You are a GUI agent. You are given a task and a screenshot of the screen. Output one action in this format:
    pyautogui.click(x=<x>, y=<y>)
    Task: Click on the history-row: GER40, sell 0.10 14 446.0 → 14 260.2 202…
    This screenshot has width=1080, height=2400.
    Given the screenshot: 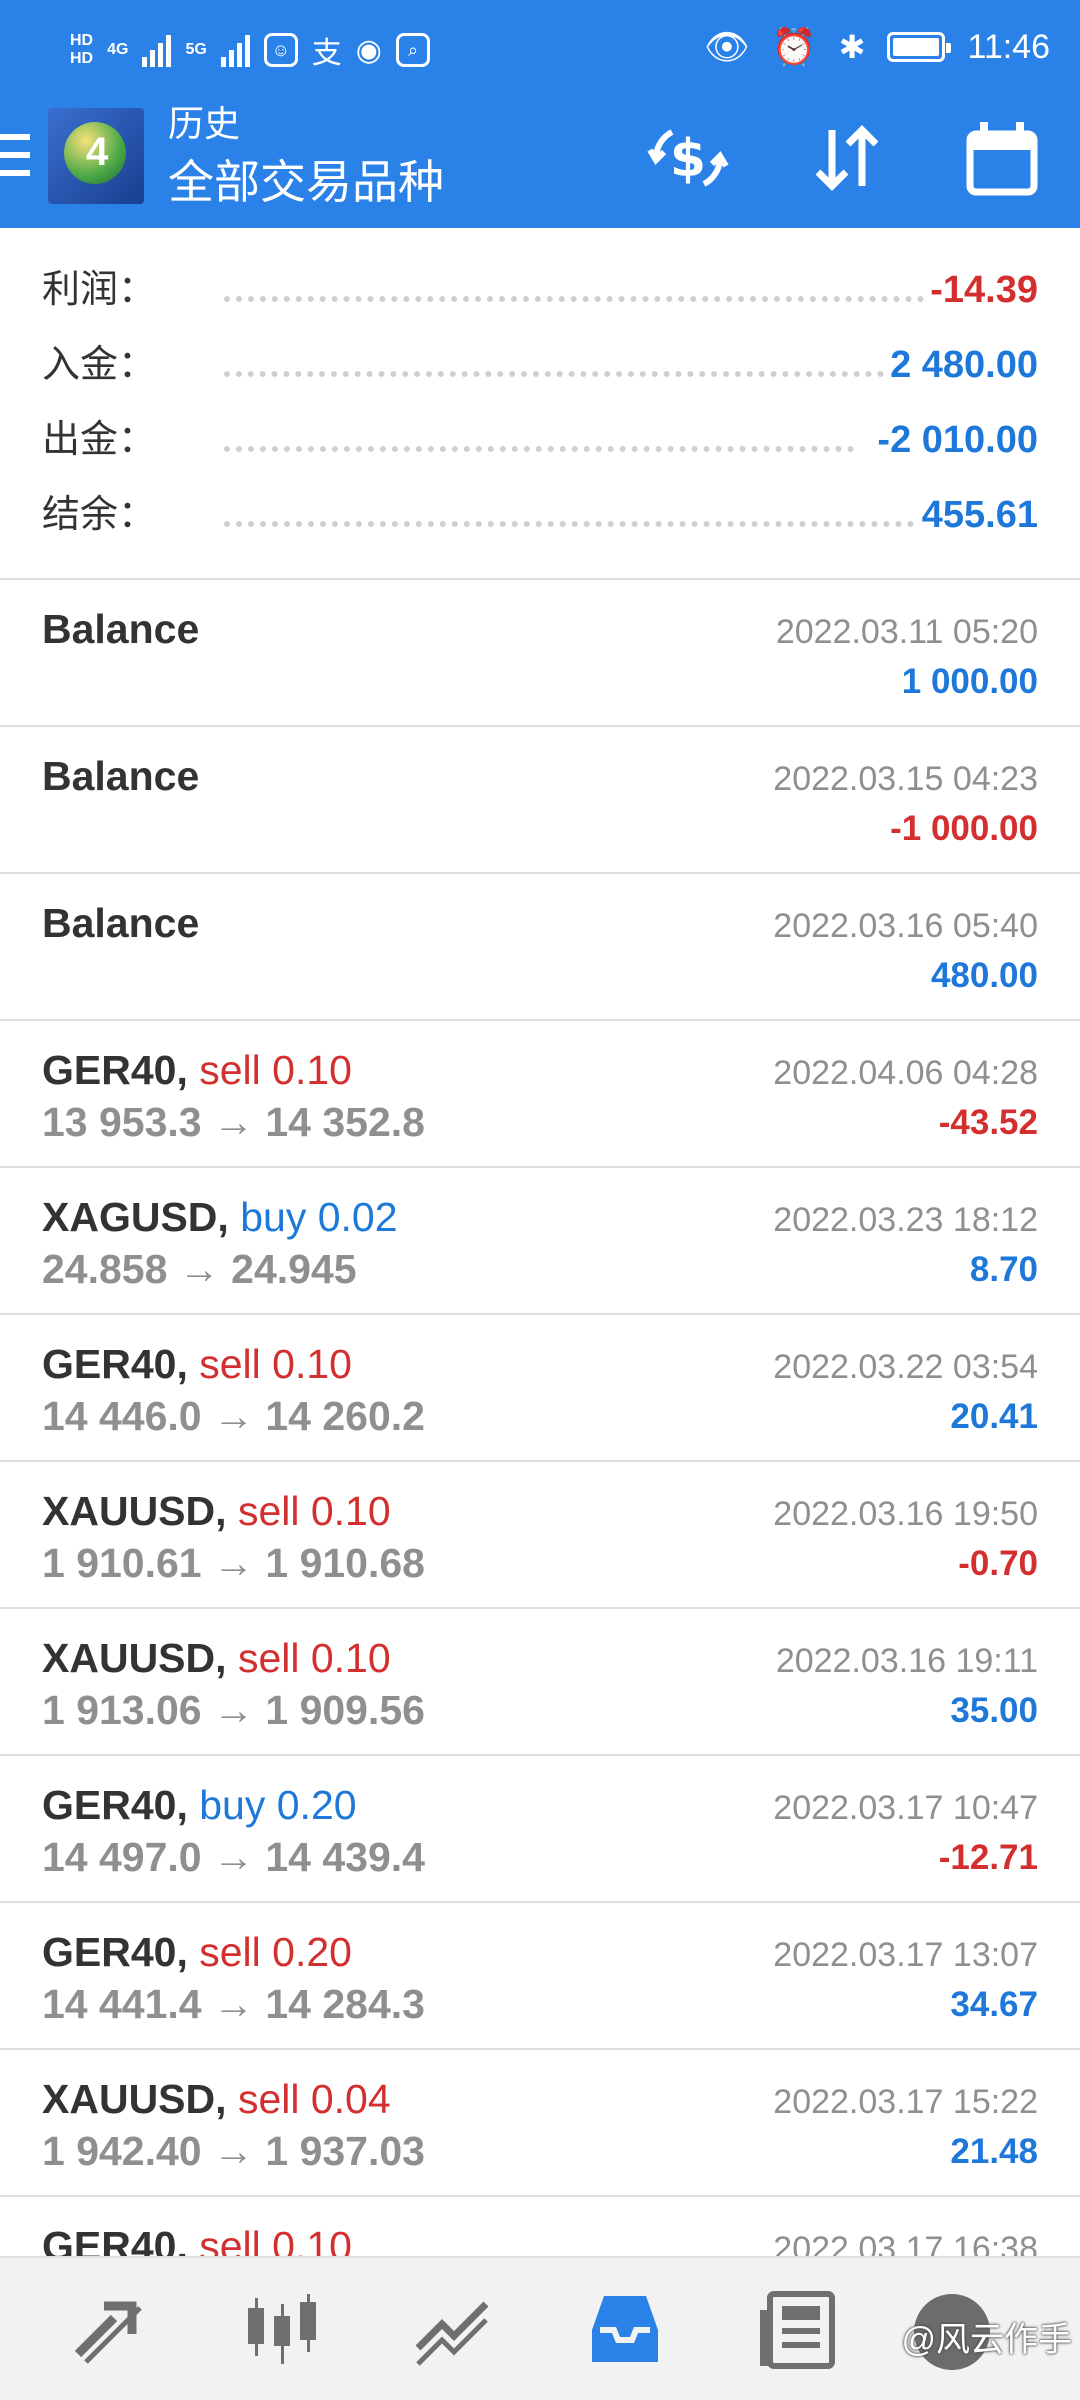 What is the action you would take?
    pyautogui.click(x=540, y=1388)
    